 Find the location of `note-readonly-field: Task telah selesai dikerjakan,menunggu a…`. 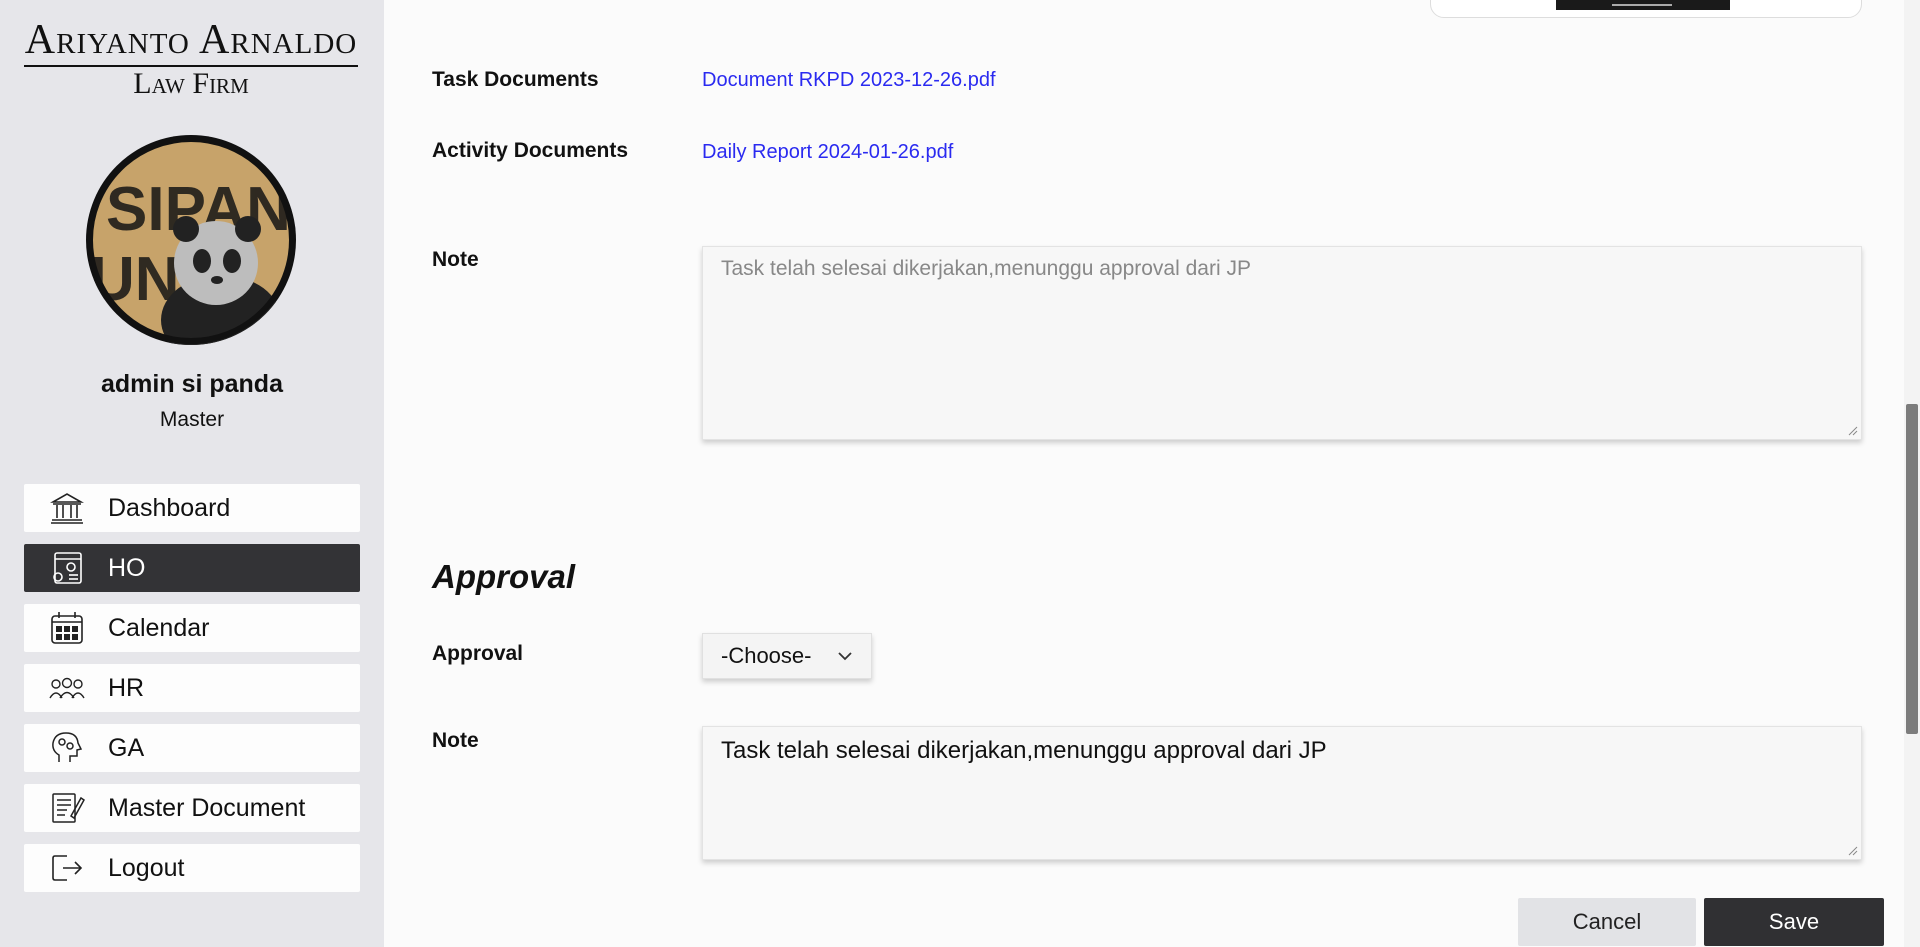

note-readonly-field: Task telah selesai dikerjakan,menunggu a… is located at coordinates (1282, 343).